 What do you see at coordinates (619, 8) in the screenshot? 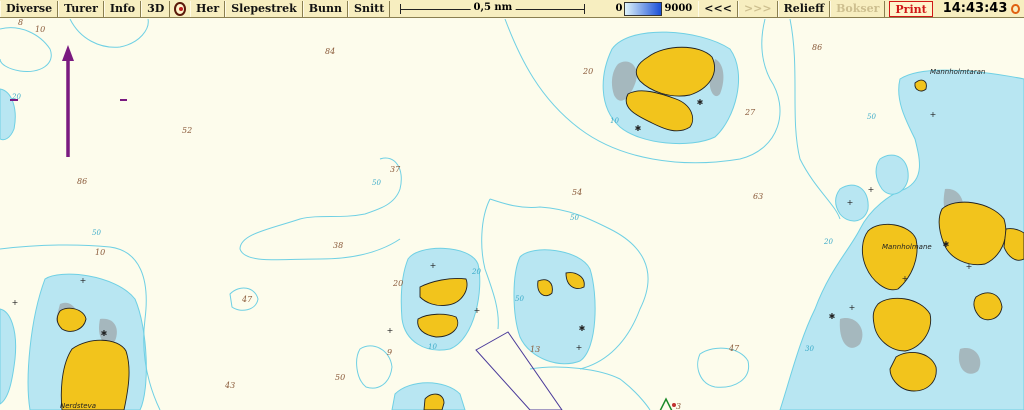
I see `depth-min: 0` at bounding box center [619, 8].